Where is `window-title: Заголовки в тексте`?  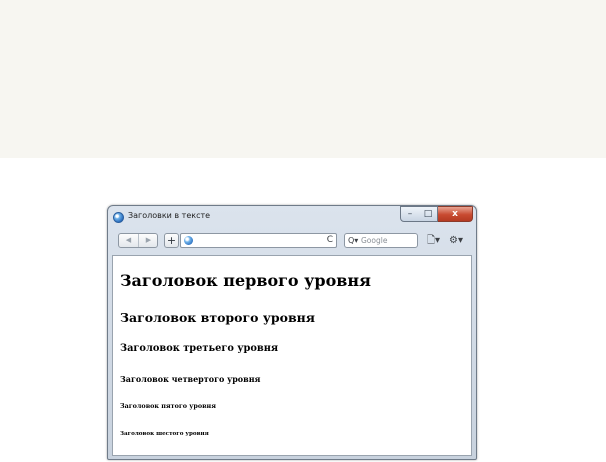 window-title: Заголовки в тексте is located at coordinates (169, 215).